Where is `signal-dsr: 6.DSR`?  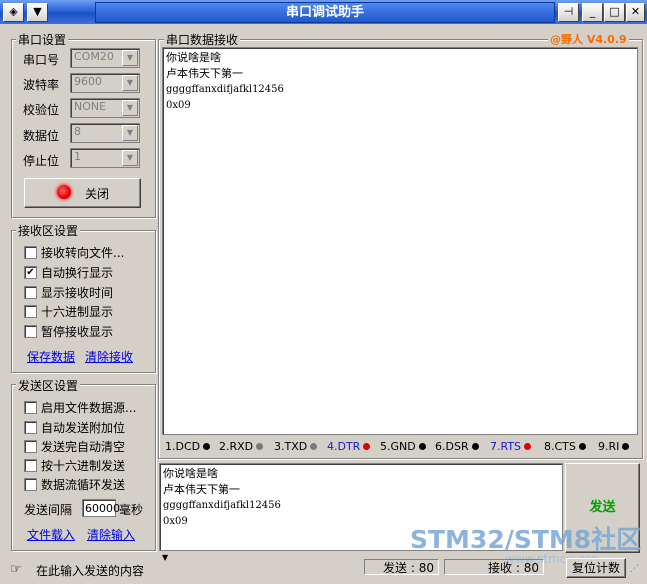 signal-dsr: 6.DSR is located at coordinates (457, 446).